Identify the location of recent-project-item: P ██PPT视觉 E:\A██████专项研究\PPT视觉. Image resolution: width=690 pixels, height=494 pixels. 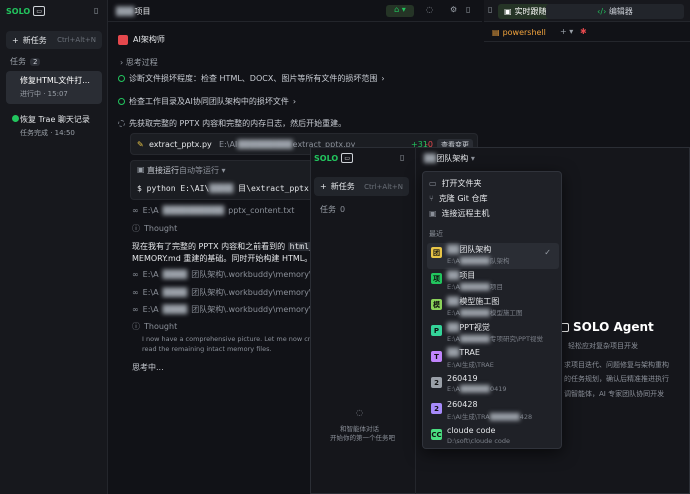
(493, 334).